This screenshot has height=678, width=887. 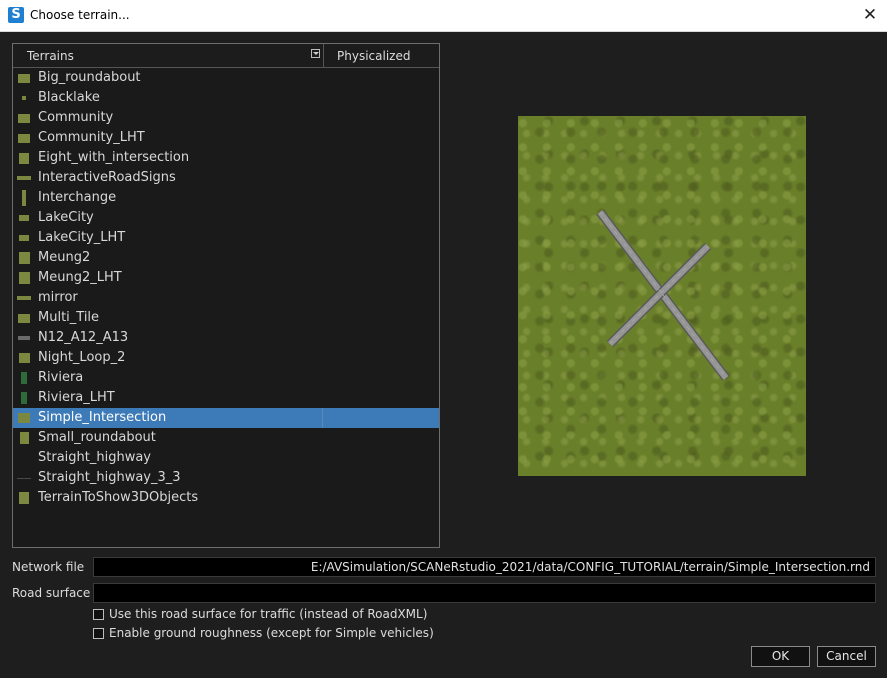 What do you see at coordinates (69, 97) in the screenshot?
I see `terrain-row-label: Blacklake` at bounding box center [69, 97].